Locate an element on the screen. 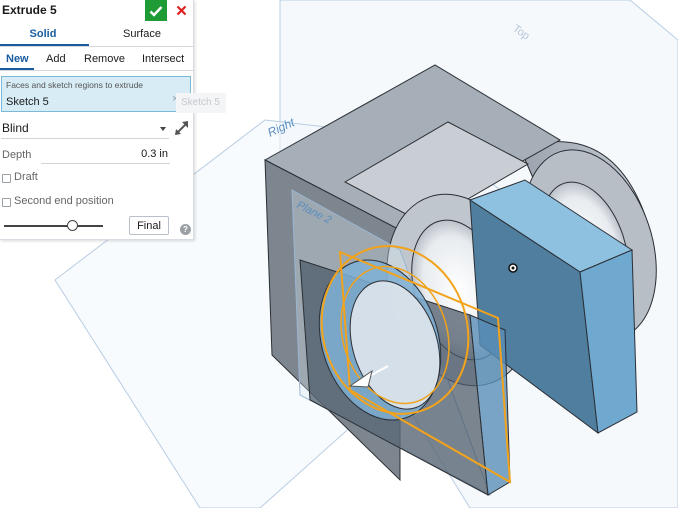 This screenshot has width=678, height=508. close-icon is located at coordinates (181, 10).